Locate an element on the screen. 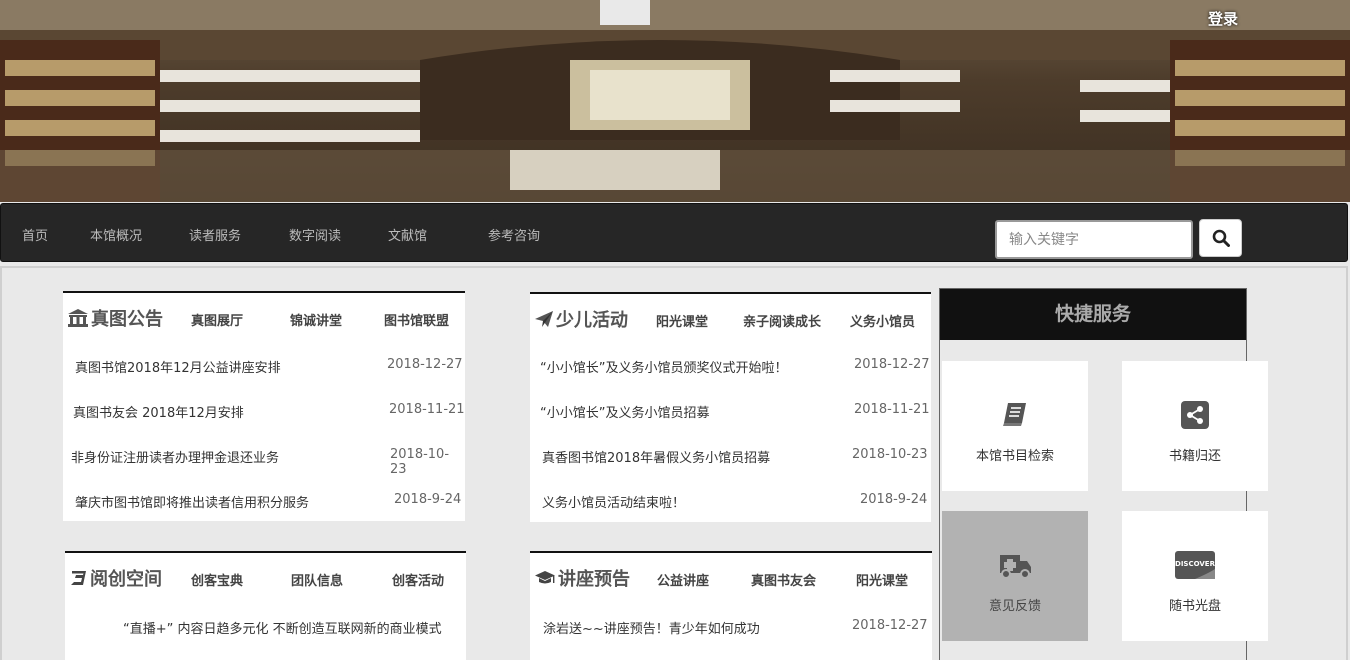  list-item: 肇庆市图书馆即将推出读者信用积分服务 2018-9-24 is located at coordinates (264, 503).